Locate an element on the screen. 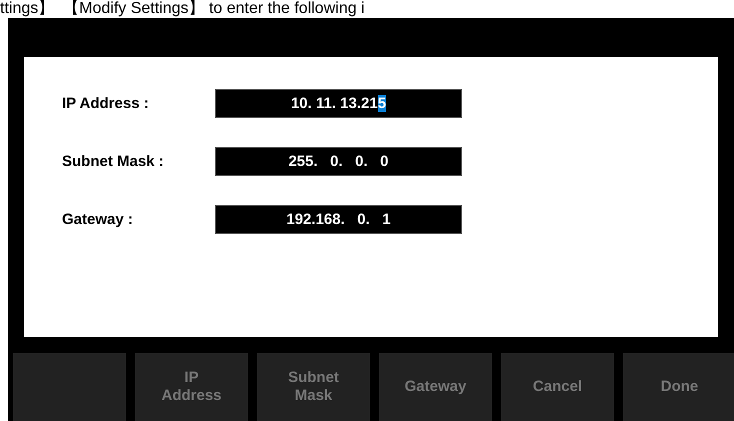 Image resolution: width=734 pixels, height=421 pixels. softkey-button: IP Address is located at coordinates (191, 387).